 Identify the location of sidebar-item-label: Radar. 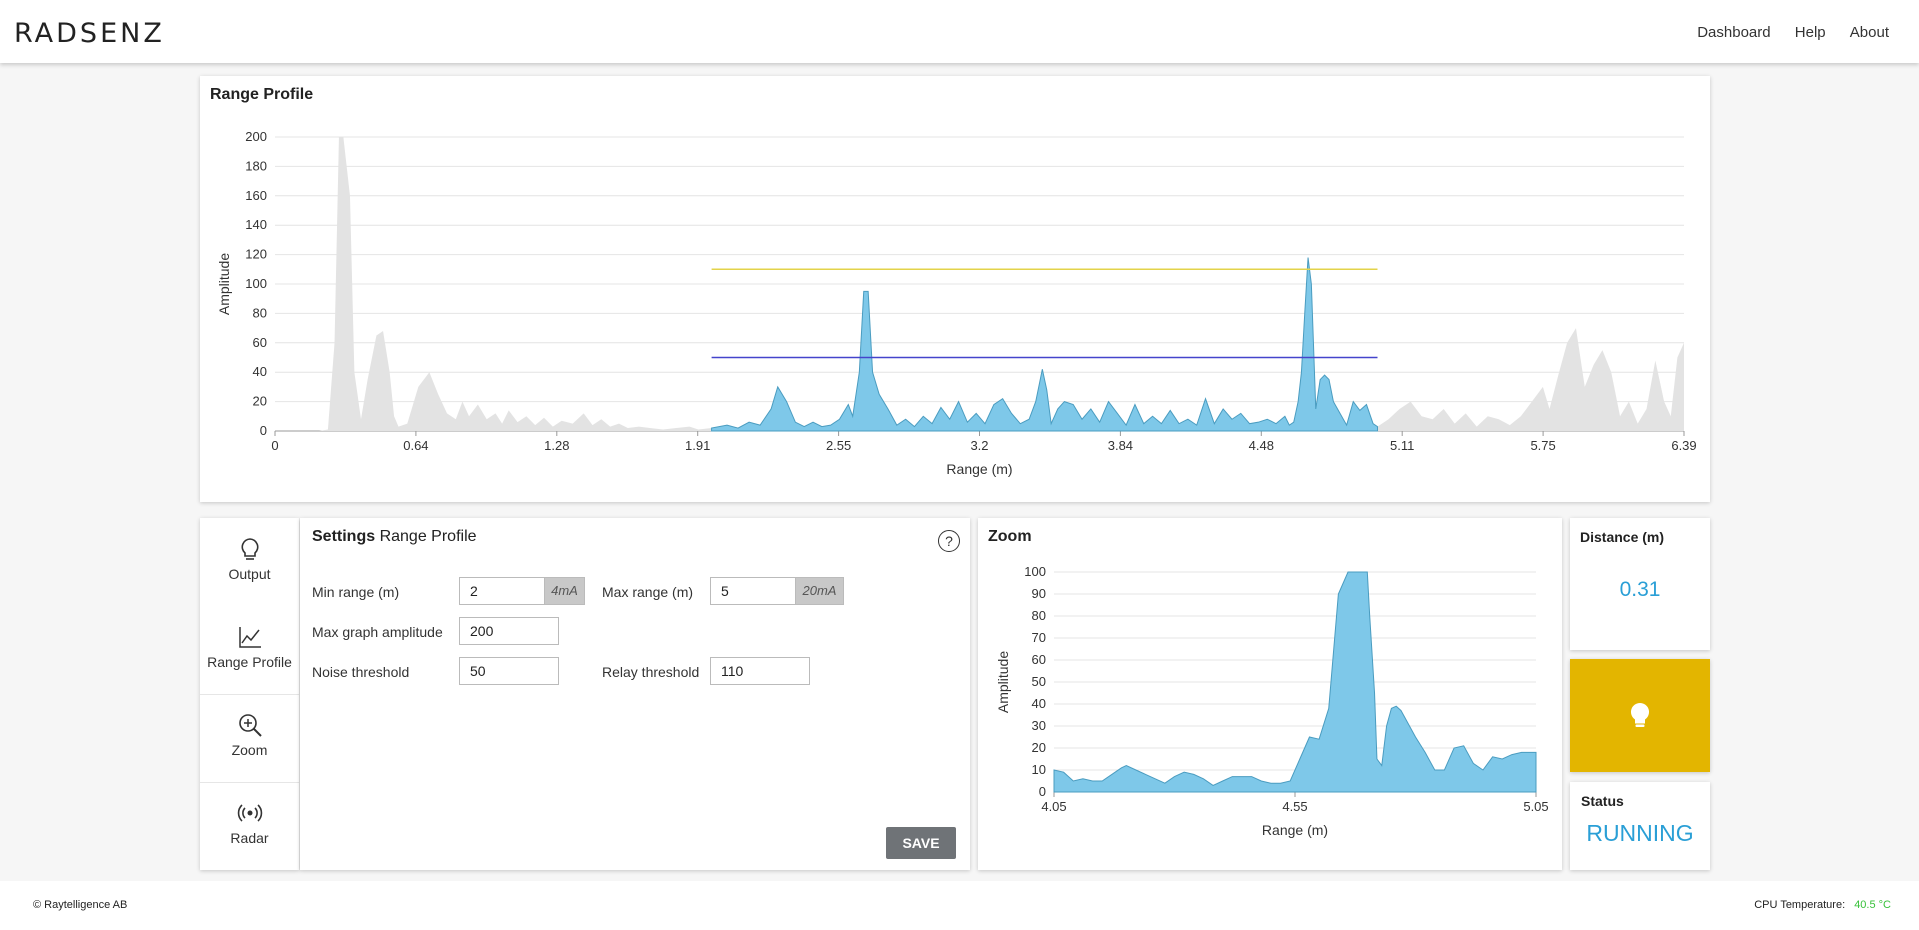
(249, 838).